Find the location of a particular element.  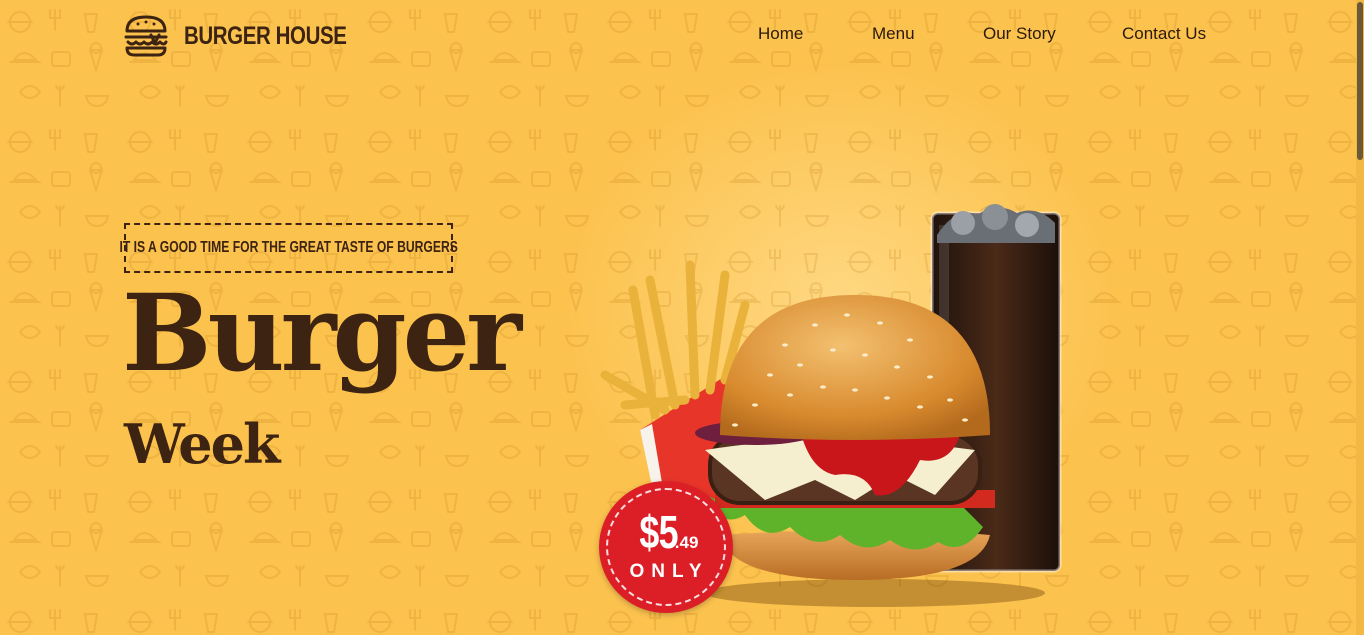

scrollbar is located at coordinates (1360, 317).